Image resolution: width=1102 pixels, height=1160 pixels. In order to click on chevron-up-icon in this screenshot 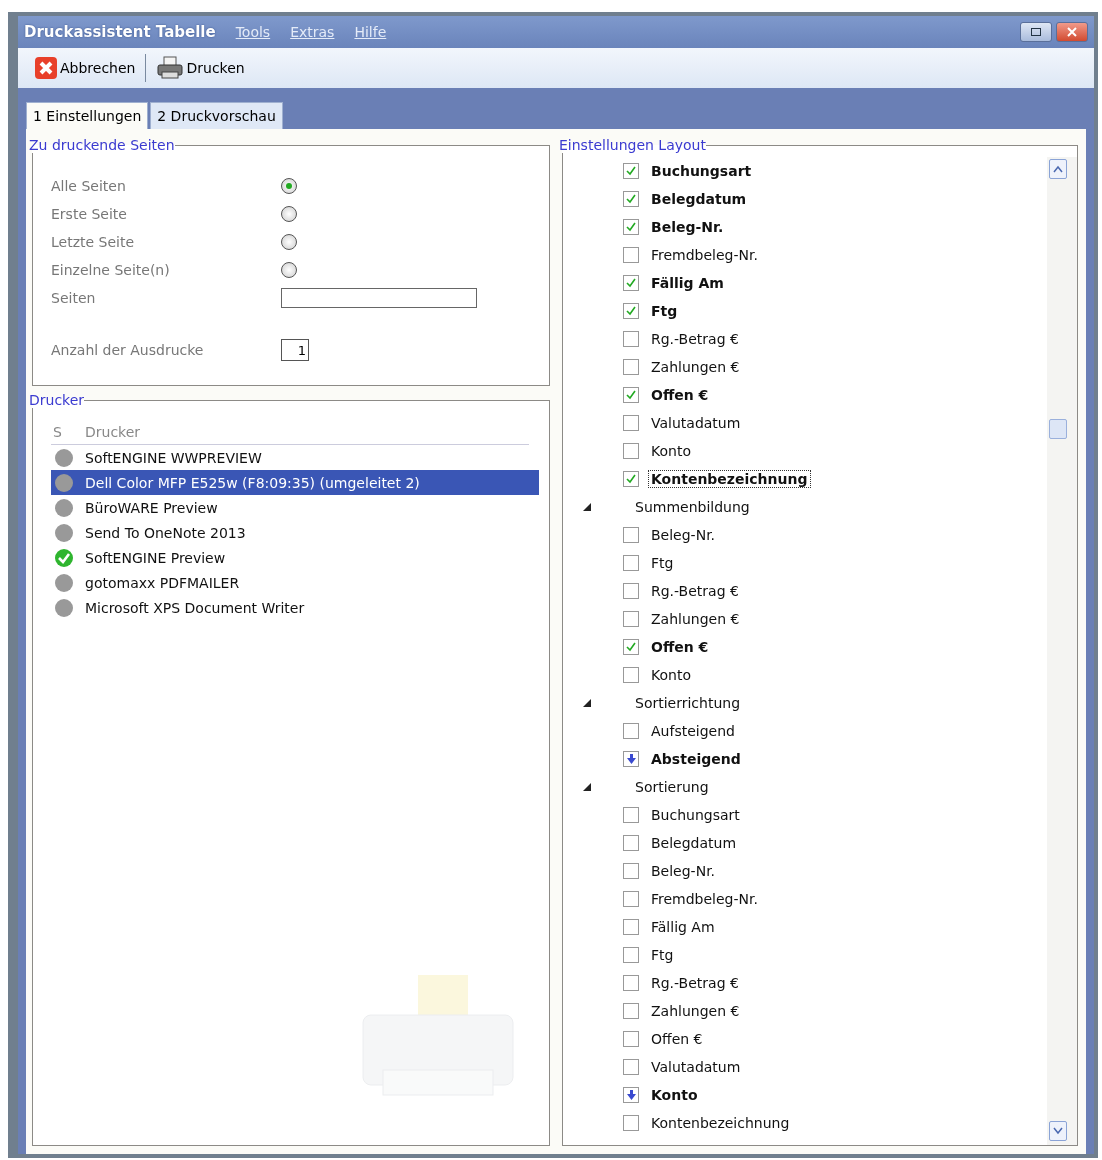, I will do `click(1058, 169)`.